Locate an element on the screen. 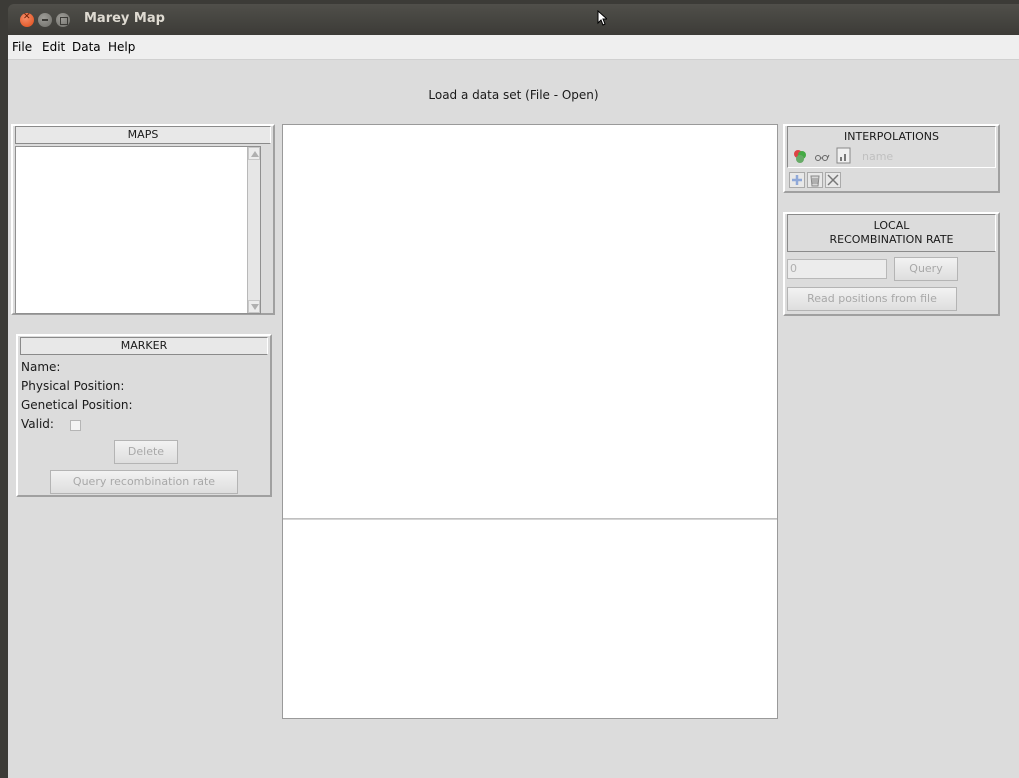 The width and height of the screenshot is (1019, 778). maps-list-scrollbar is located at coordinates (253, 230).